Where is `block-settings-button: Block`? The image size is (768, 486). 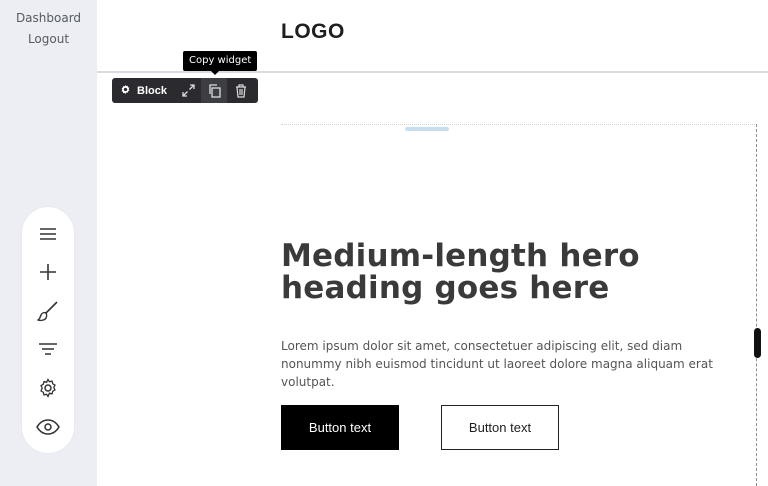 block-settings-button: Block is located at coordinates (142, 90).